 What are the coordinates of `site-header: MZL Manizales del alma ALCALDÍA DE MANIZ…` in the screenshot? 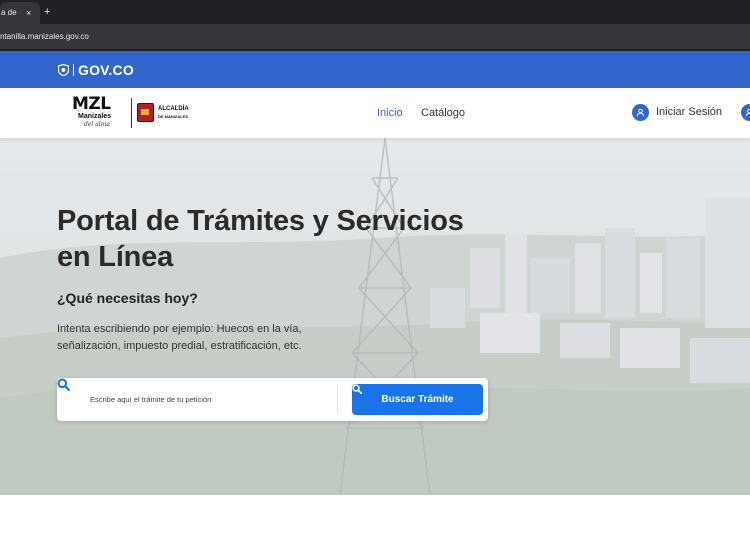 It's located at (375, 113).